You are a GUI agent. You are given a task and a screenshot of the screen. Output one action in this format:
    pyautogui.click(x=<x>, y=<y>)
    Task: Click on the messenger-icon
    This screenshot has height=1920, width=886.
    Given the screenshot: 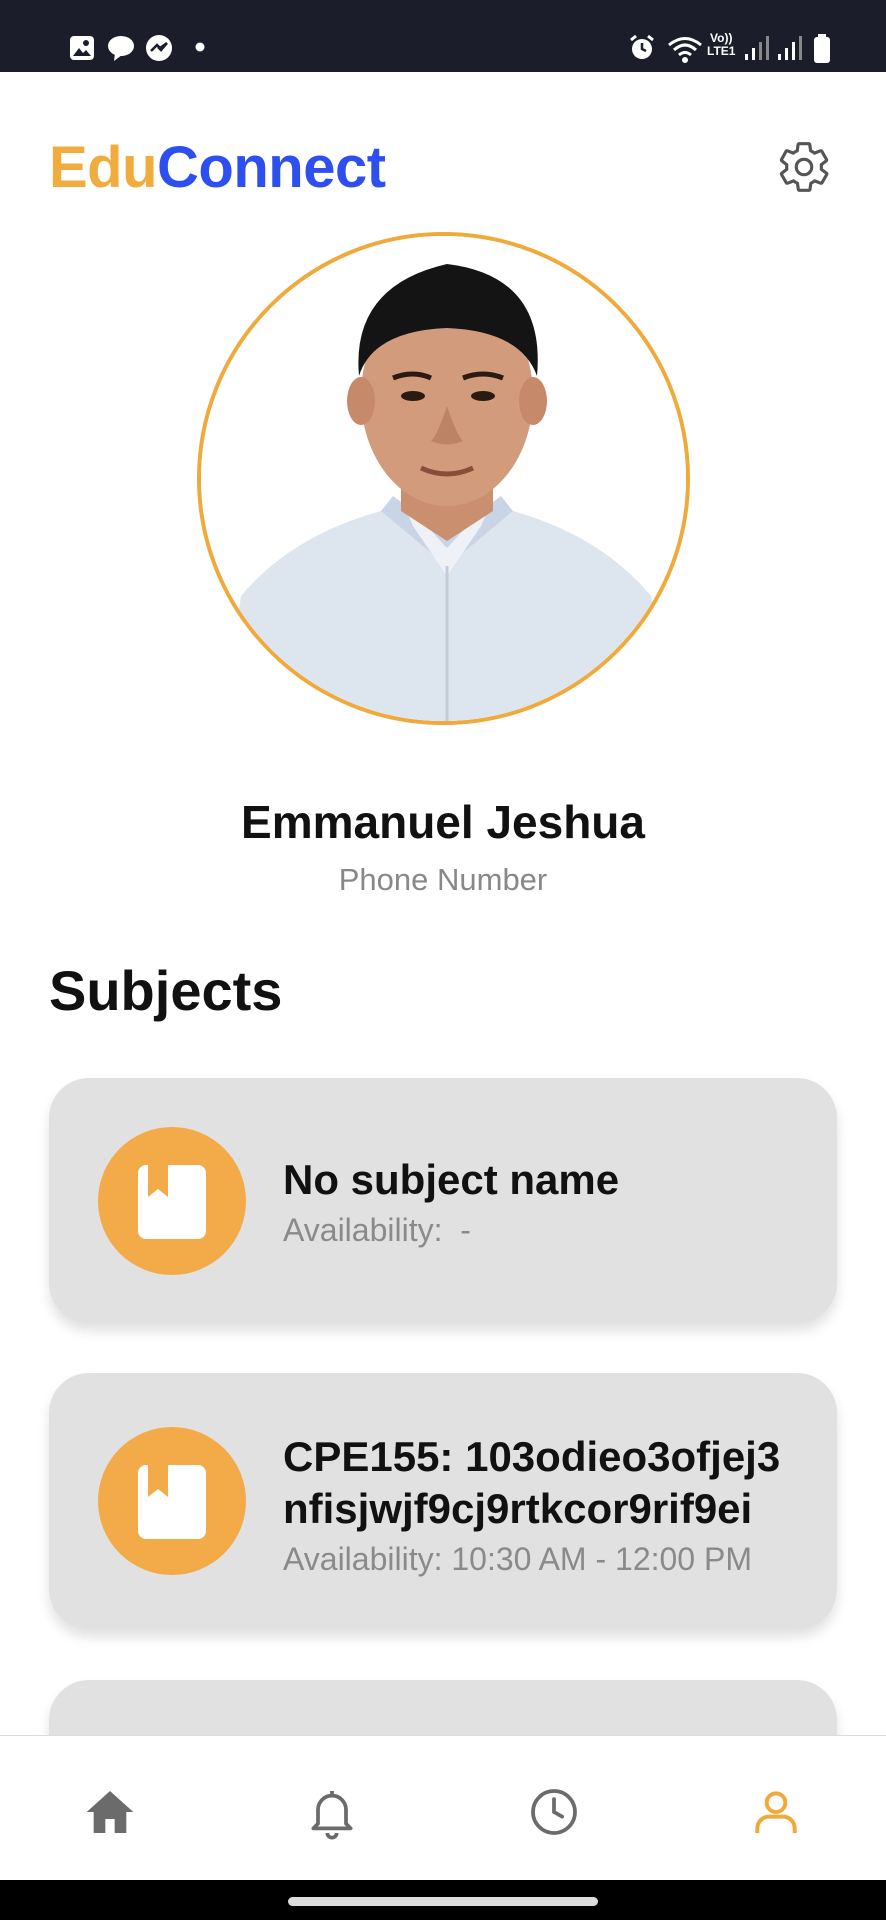 What is the action you would take?
    pyautogui.click(x=159, y=48)
    